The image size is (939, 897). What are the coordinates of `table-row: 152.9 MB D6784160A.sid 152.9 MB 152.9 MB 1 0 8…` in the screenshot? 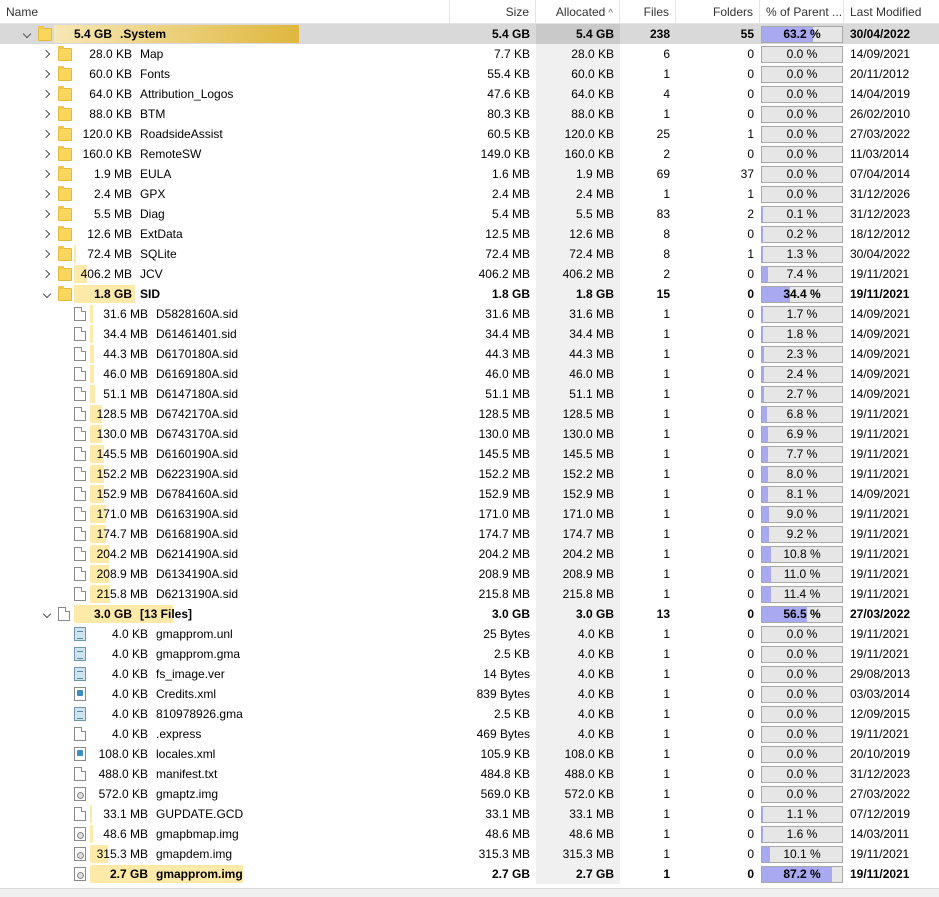 It's located at (469, 494).